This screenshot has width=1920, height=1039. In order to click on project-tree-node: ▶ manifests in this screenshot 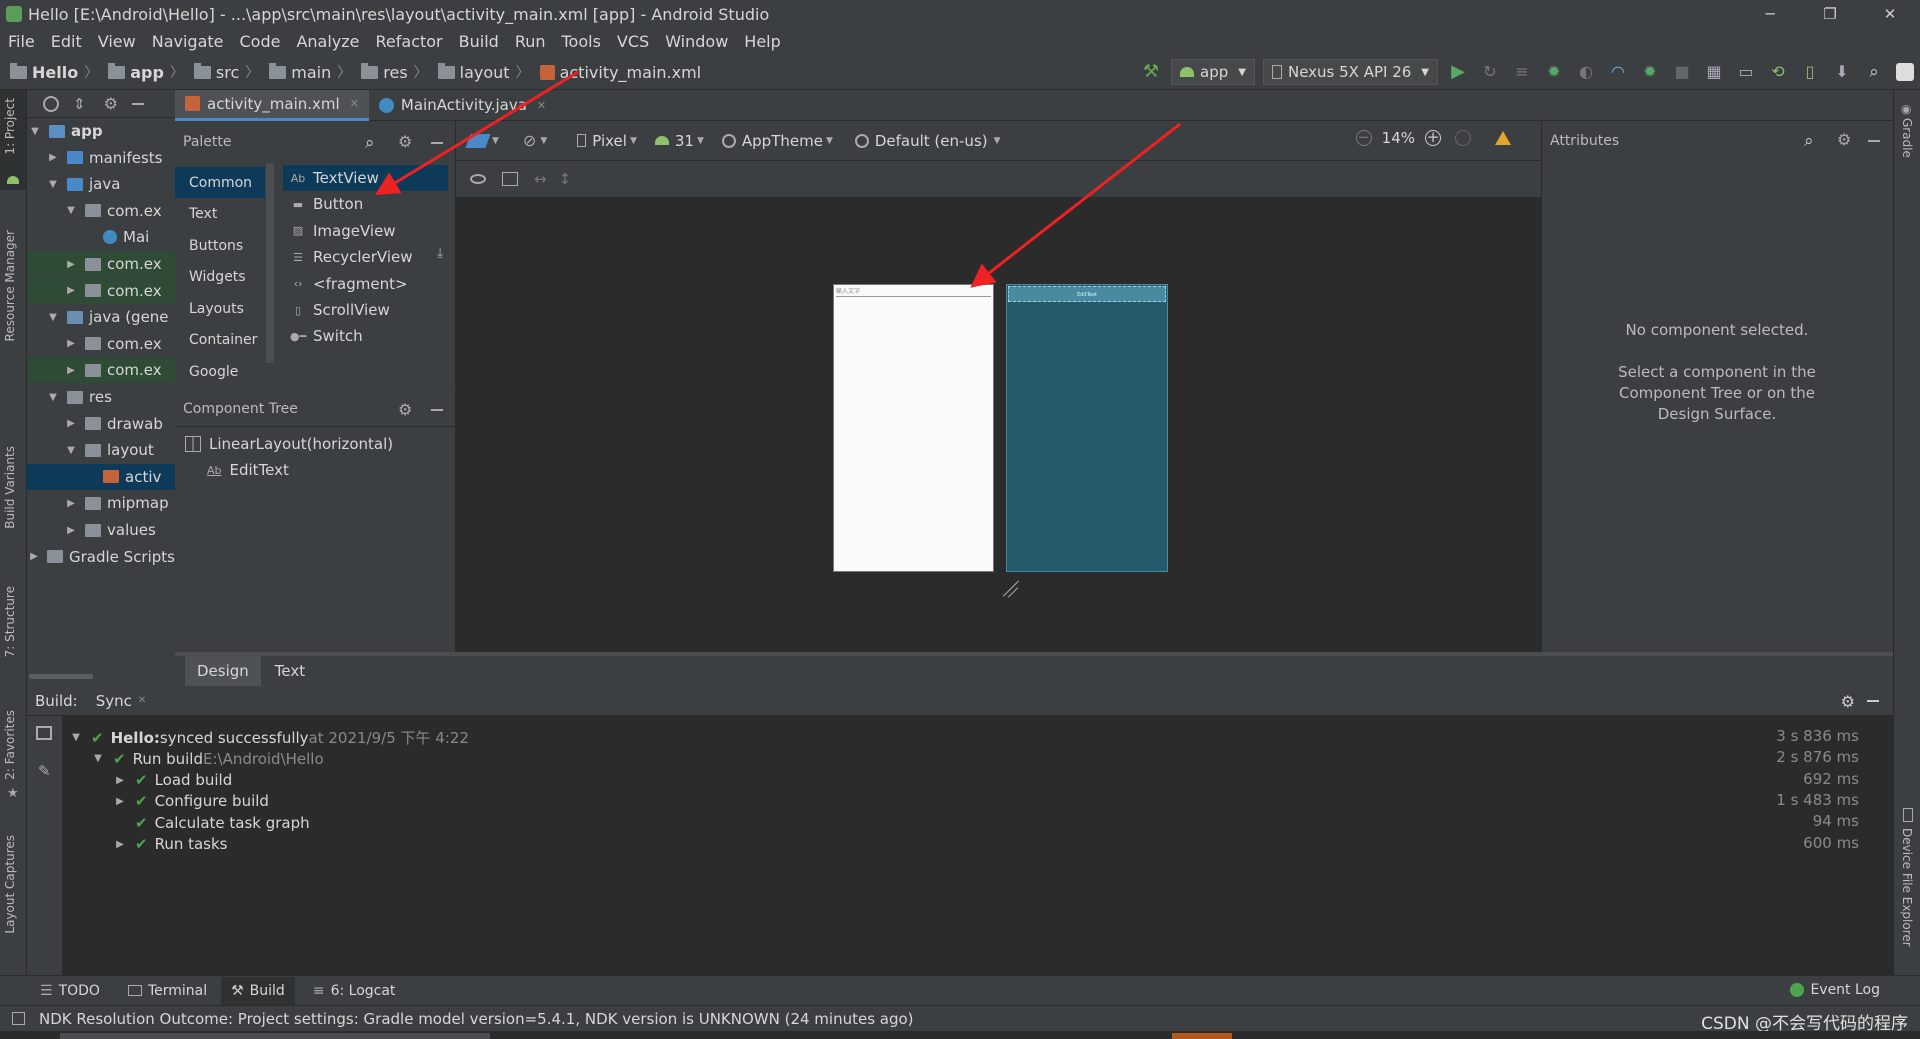, I will do `click(101, 158)`.